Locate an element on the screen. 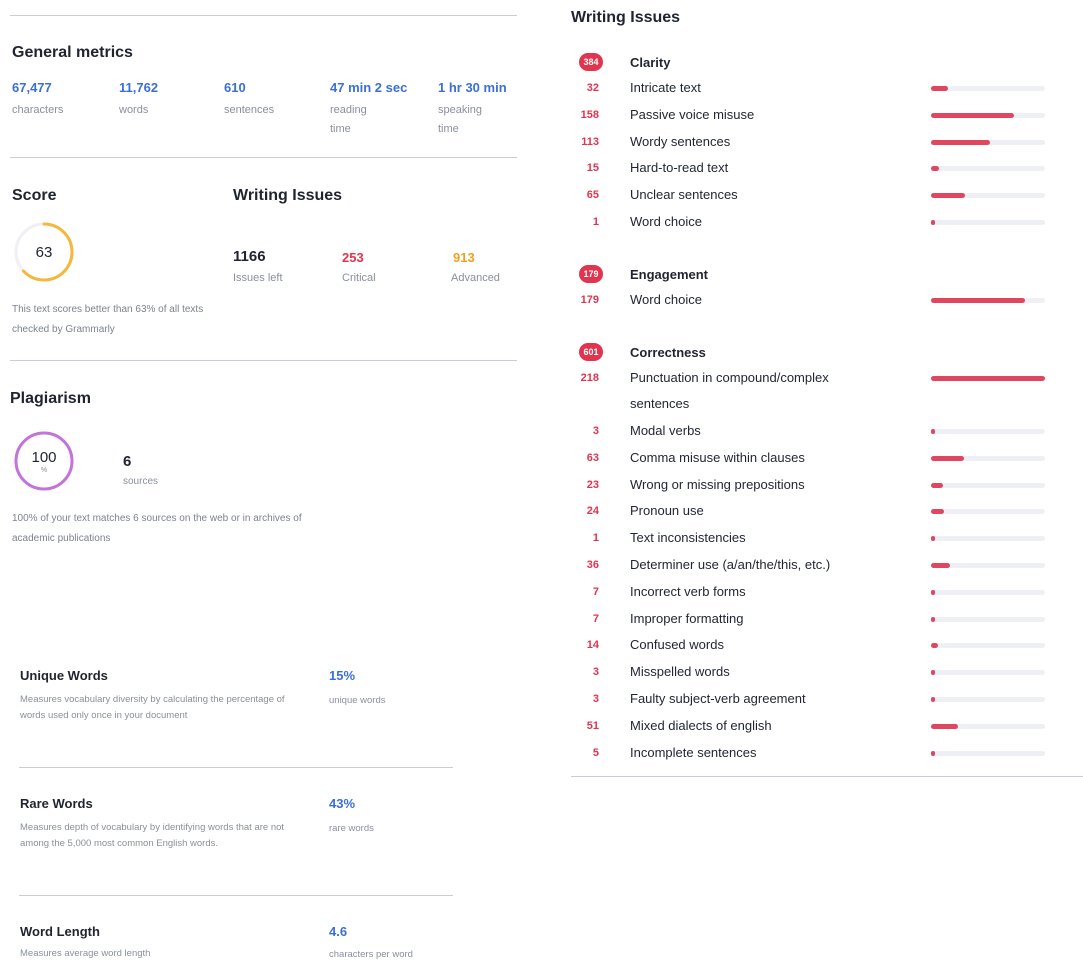  issue-row: 7 Incorrect verb forms is located at coordinates (811, 592).